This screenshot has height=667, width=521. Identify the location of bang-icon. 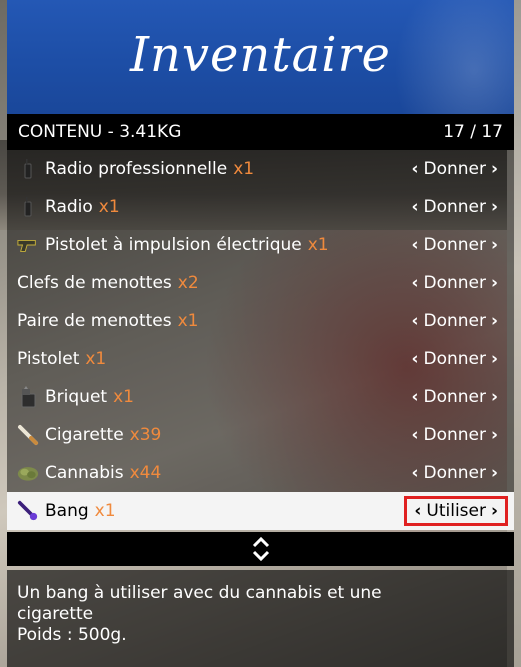
(28, 511).